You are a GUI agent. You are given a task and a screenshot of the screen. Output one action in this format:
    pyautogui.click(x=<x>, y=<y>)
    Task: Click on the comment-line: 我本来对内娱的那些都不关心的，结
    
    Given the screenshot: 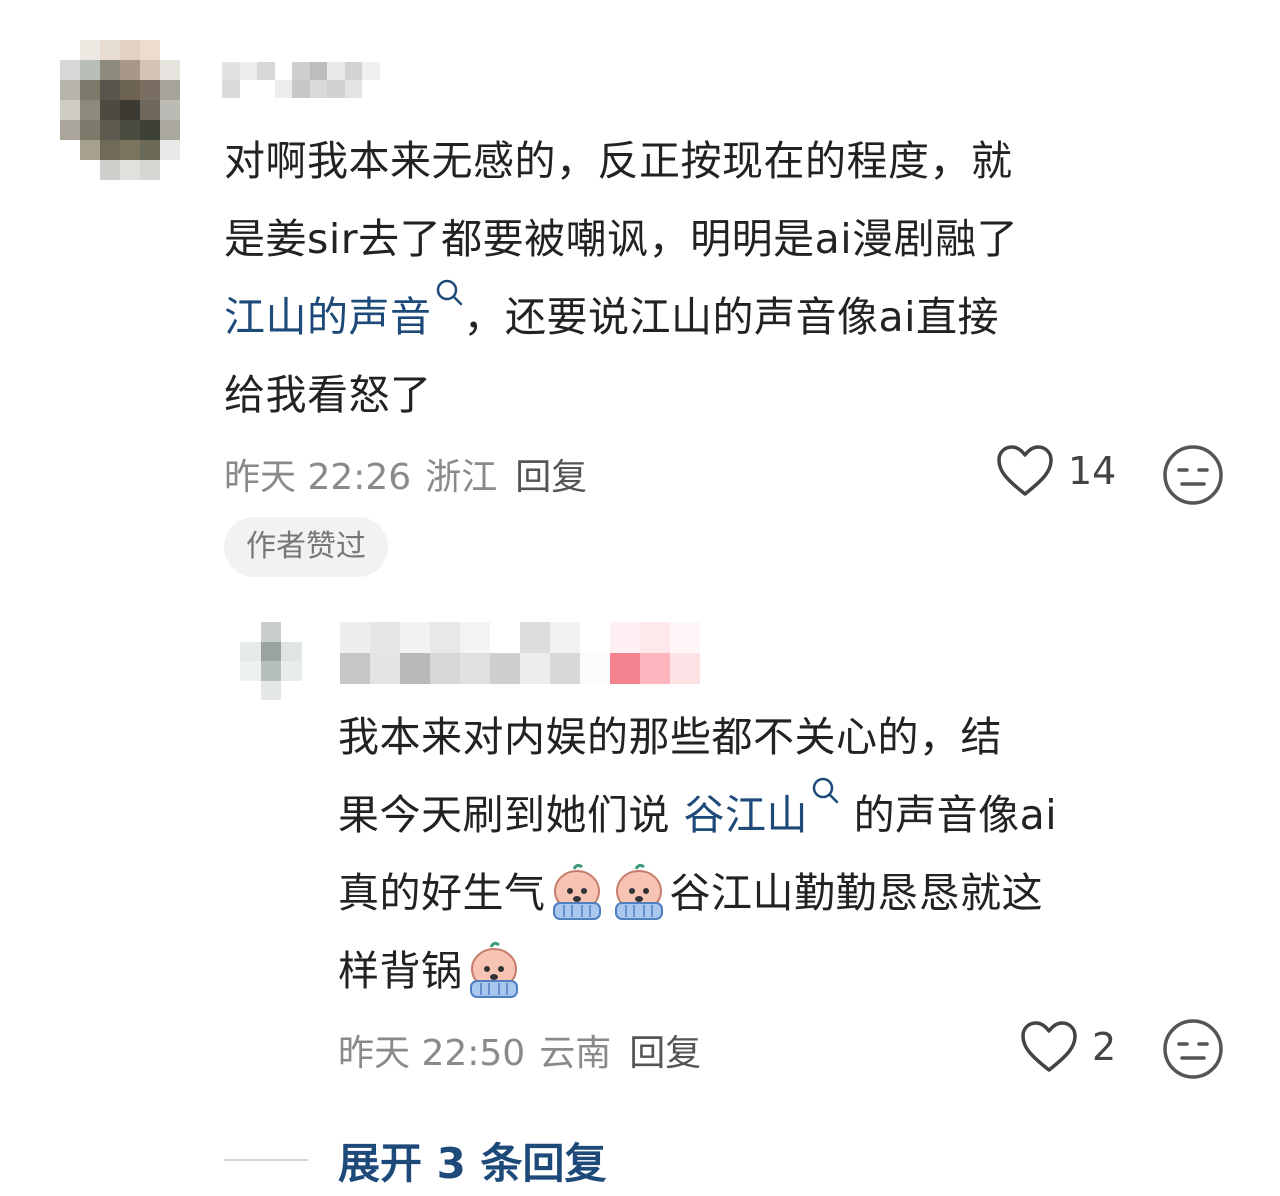 What is the action you would take?
    pyautogui.click(x=670, y=737)
    